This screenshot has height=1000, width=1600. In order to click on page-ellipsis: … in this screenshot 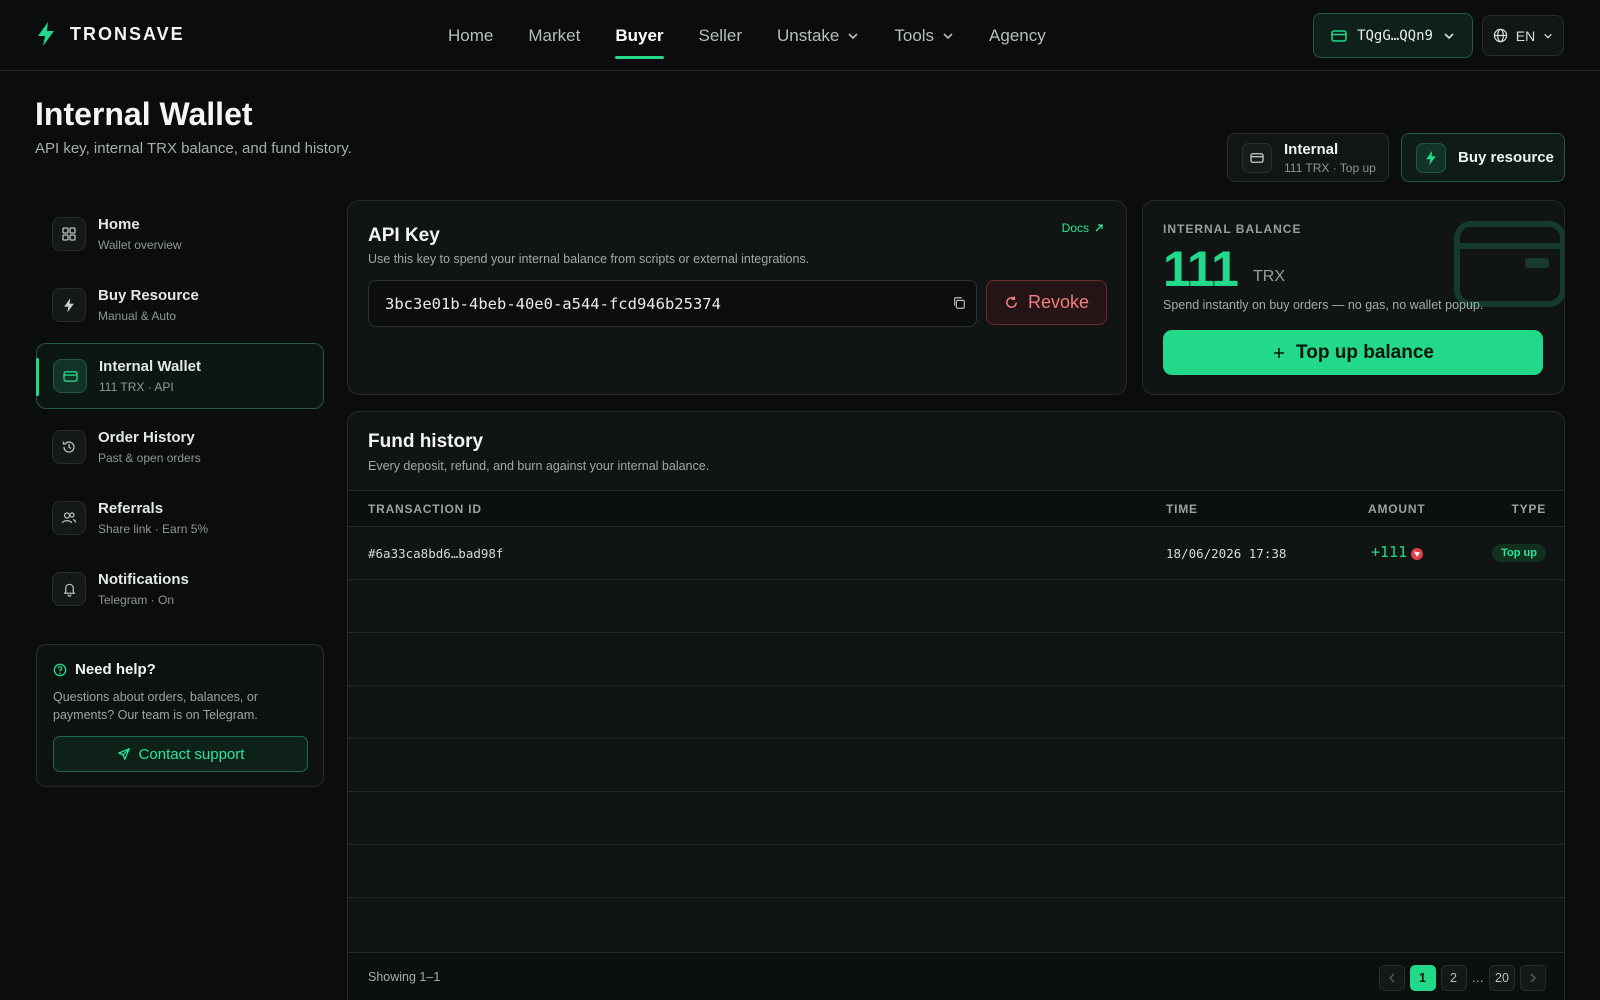, I will do `click(1478, 978)`.